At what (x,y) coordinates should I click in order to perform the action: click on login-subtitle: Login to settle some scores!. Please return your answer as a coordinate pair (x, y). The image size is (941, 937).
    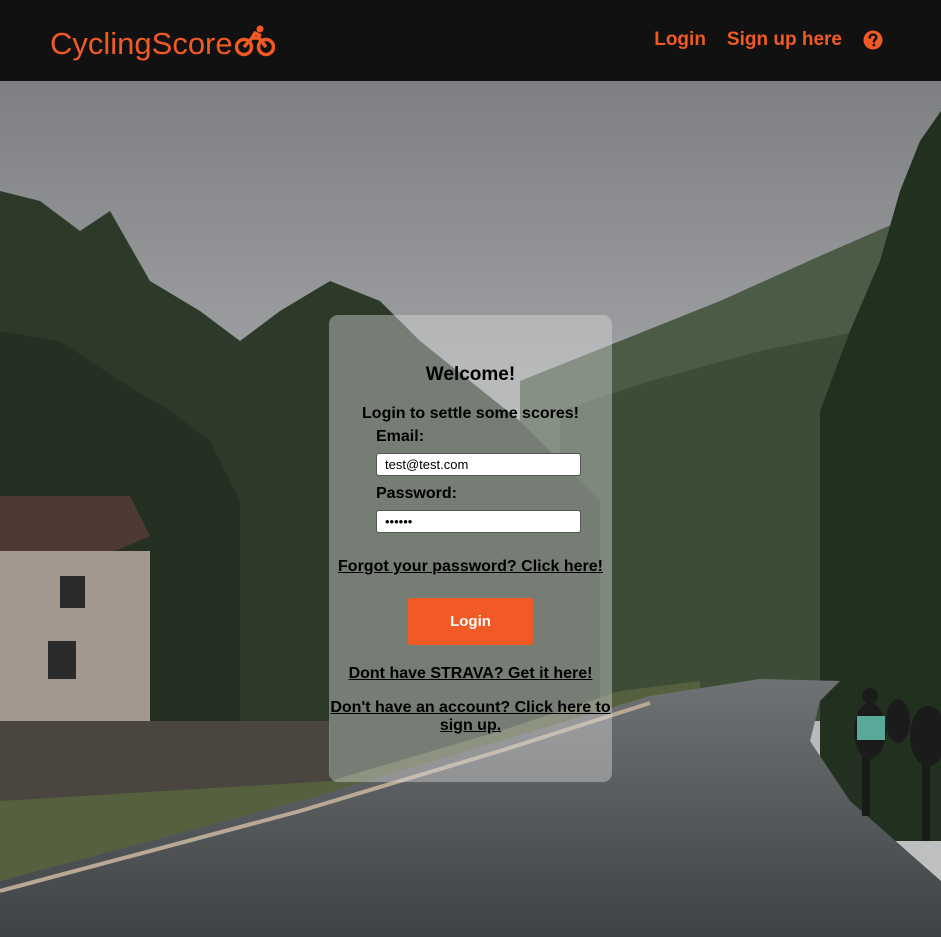
    Looking at the image, I should click on (470, 413).